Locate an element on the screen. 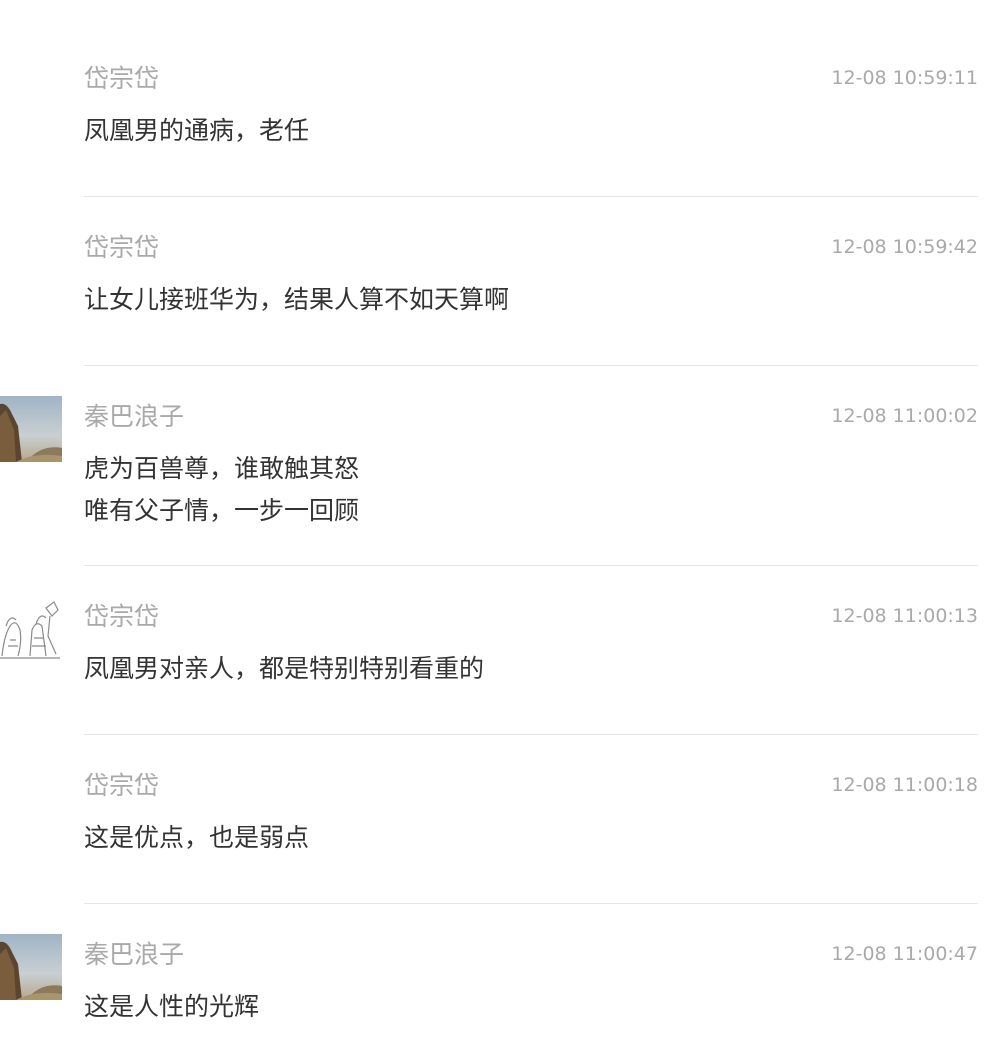  comment-timestamp: 12-08 11:00:47 is located at coordinates (904, 954).